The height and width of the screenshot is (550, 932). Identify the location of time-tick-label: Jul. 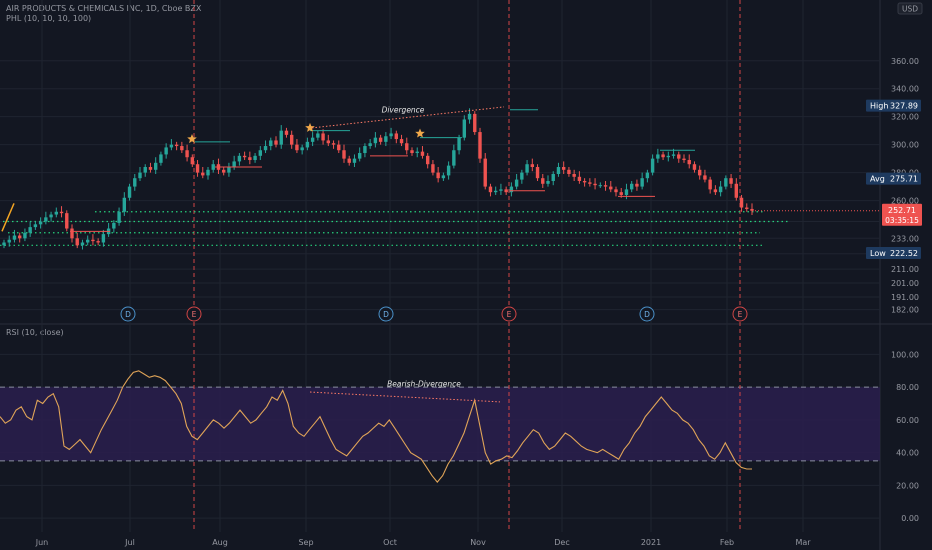
(129, 542).